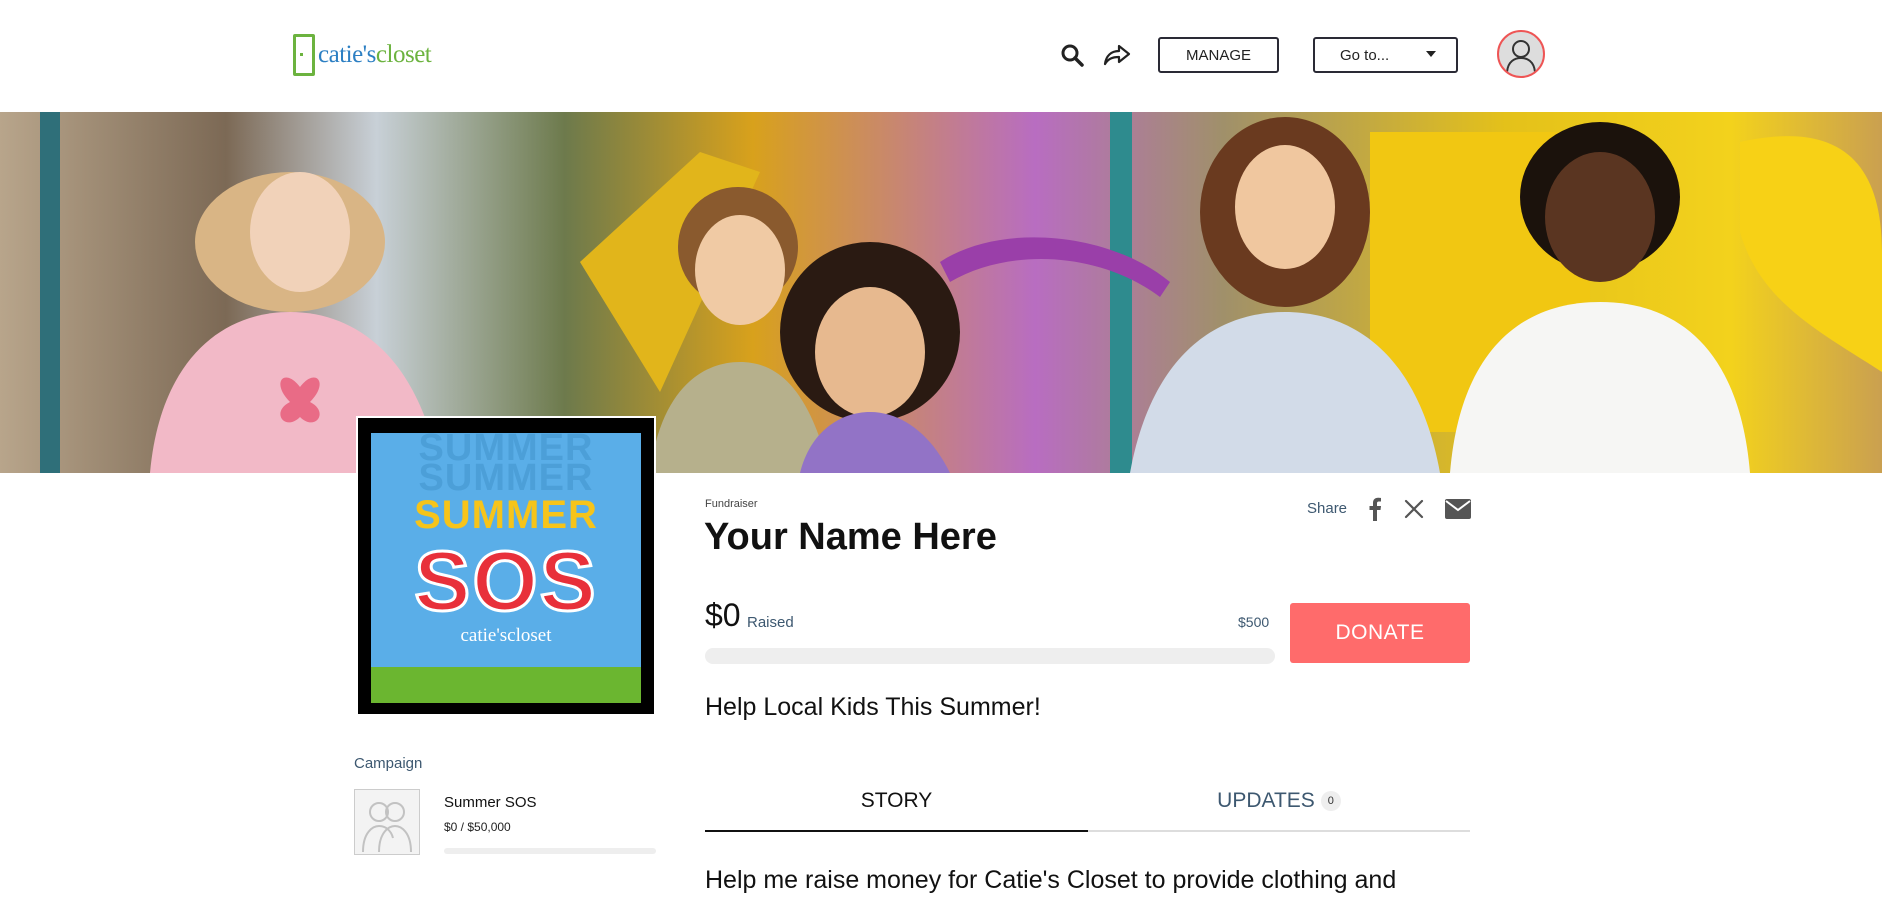 The height and width of the screenshot is (908, 1882). I want to click on campaign-progress-bar, so click(550, 851).